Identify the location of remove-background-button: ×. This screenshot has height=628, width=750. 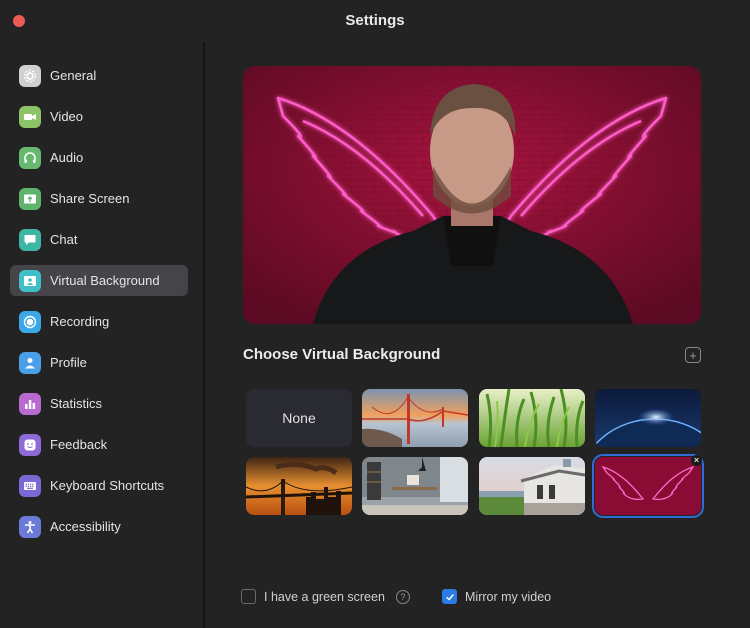
(696, 460).